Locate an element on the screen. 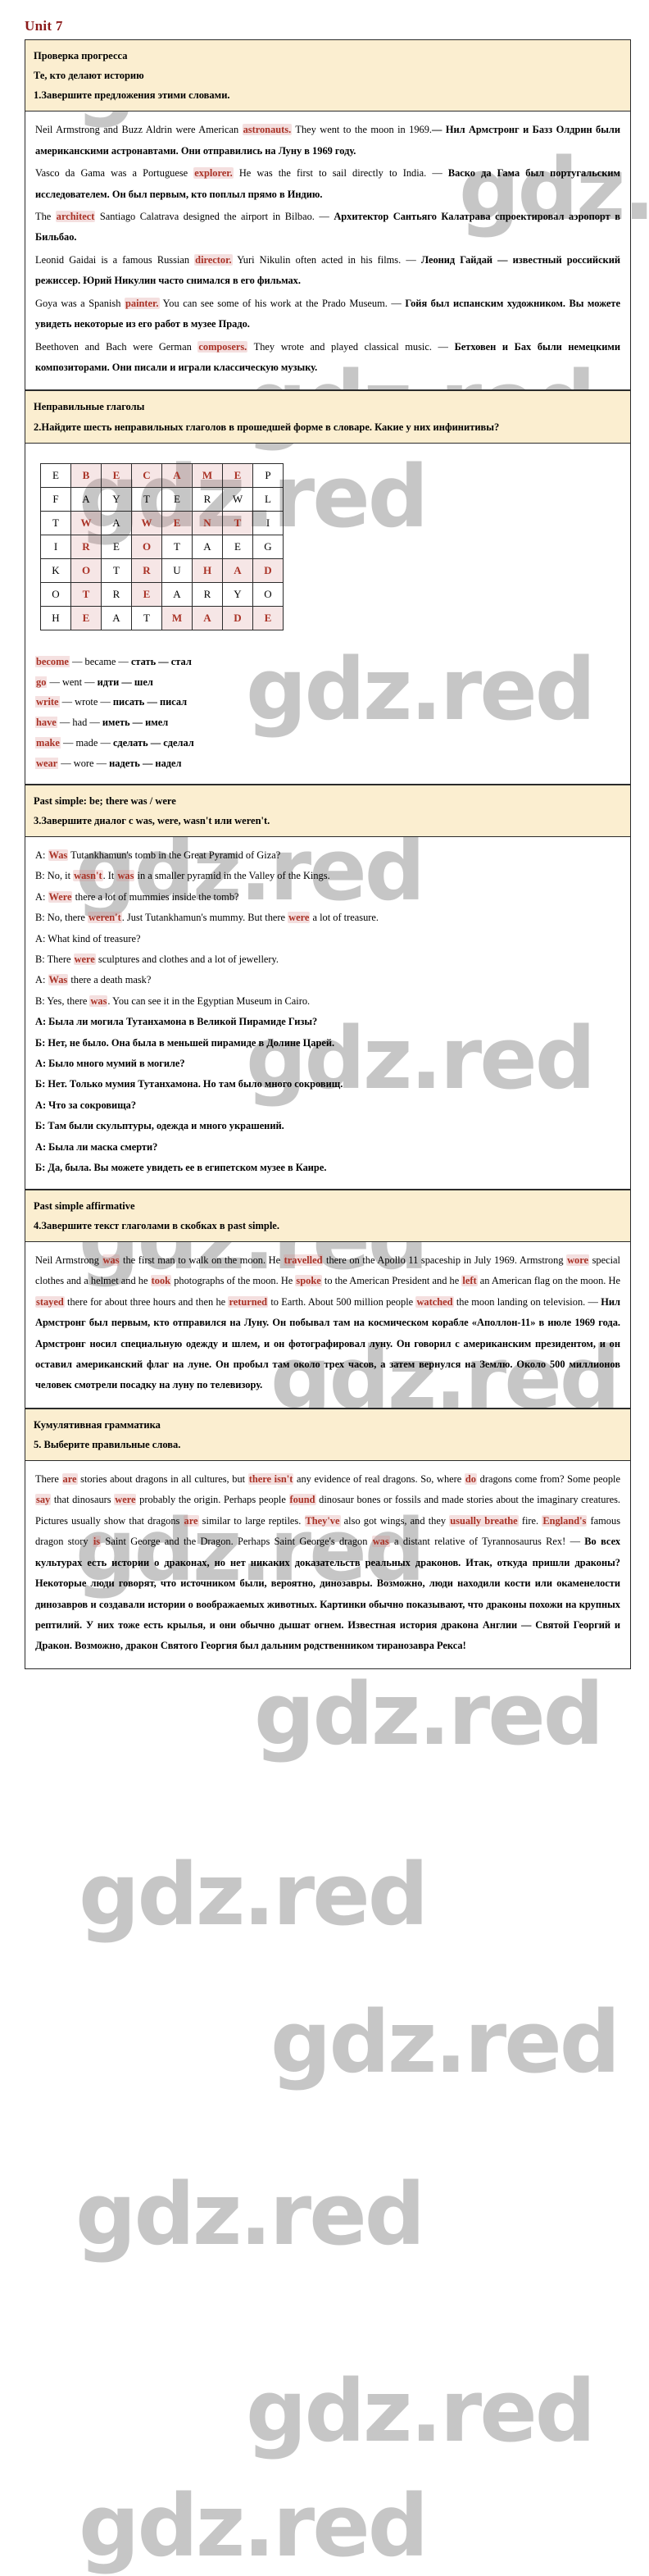  dialog-line-russian: А: Была ли маска смерти? is located at coordinates (96, 1146).